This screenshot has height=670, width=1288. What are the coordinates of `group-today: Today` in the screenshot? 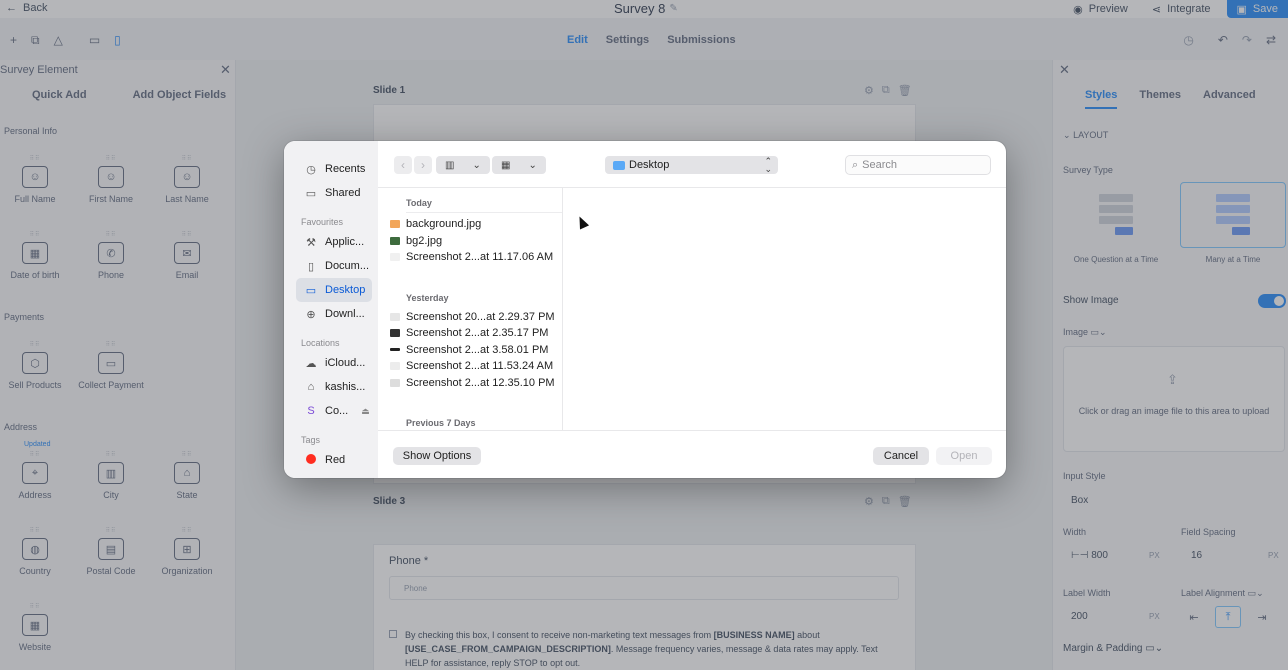 It's located at (419, 203).